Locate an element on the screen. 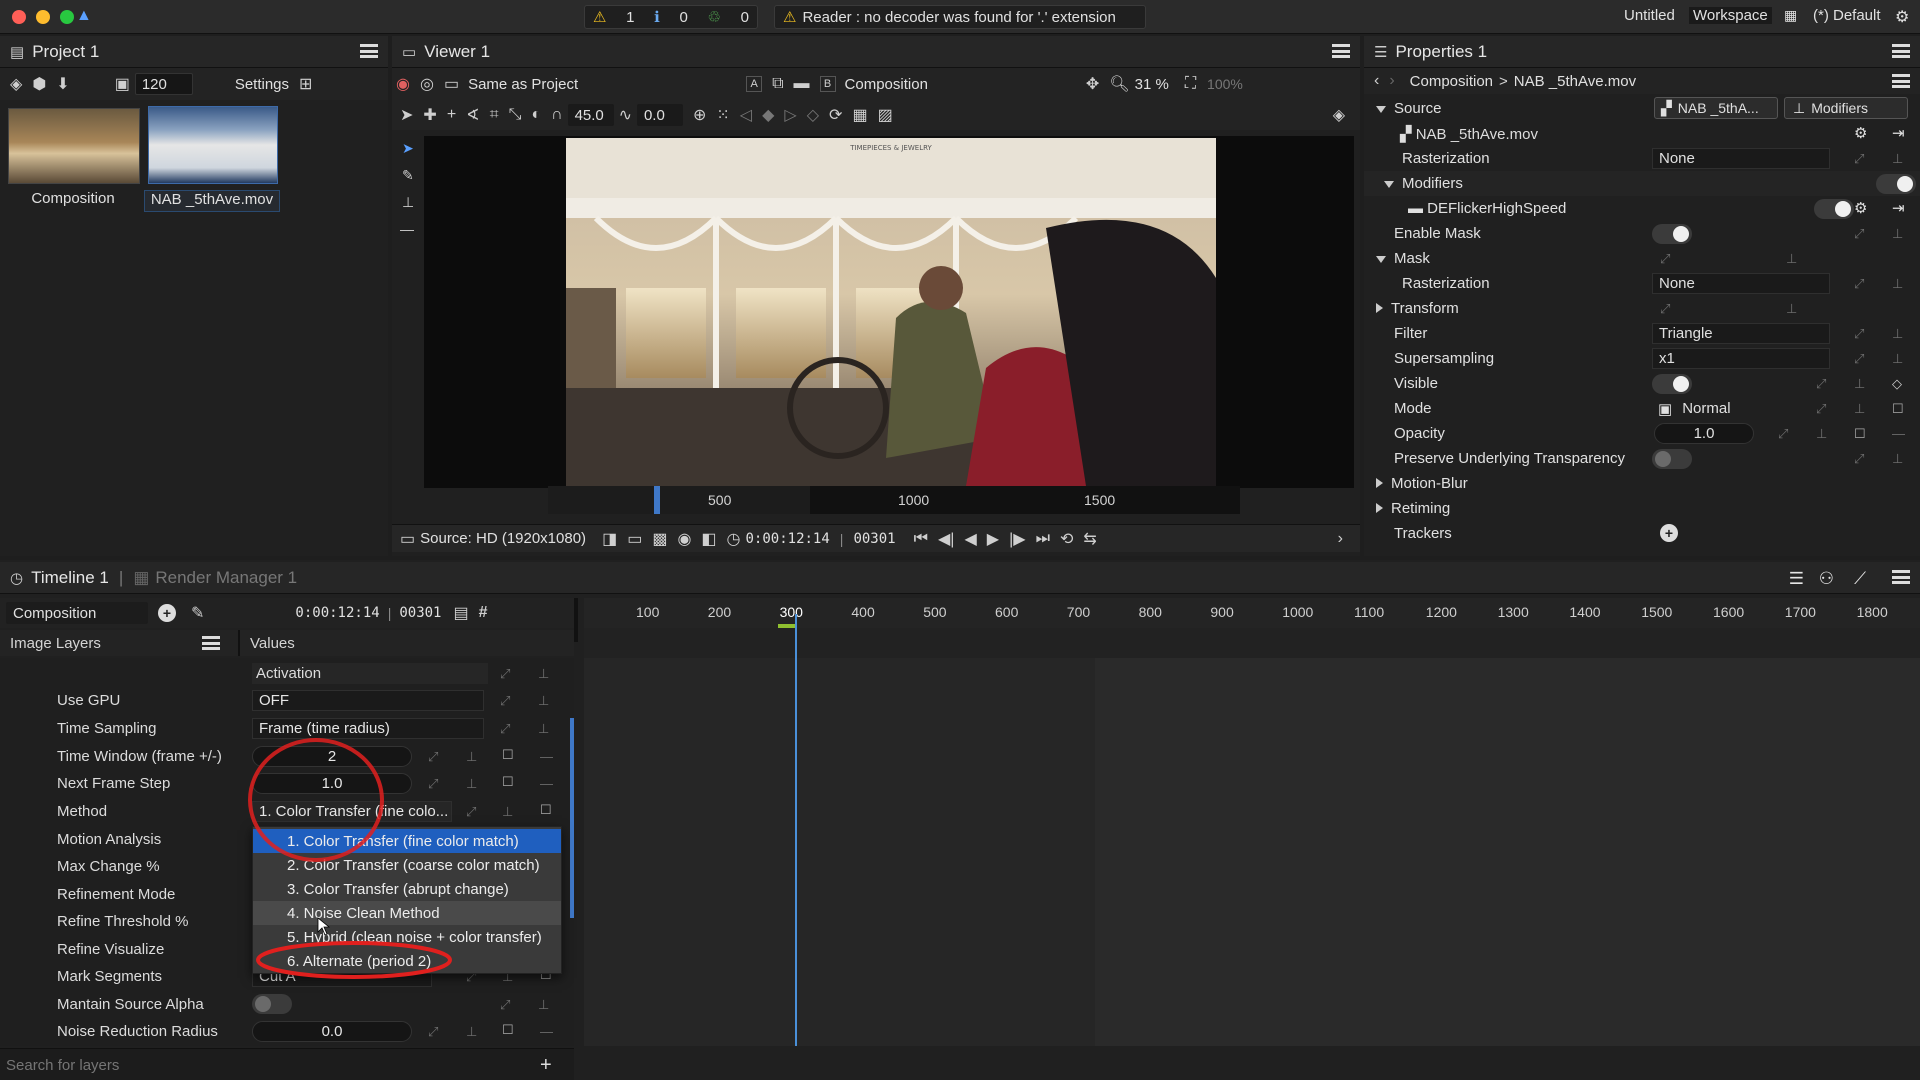 This screenshot has width=1920, height=1080. breadcrumb-file: NAB _5thAve.mov is located at coordinates (1575, 81).